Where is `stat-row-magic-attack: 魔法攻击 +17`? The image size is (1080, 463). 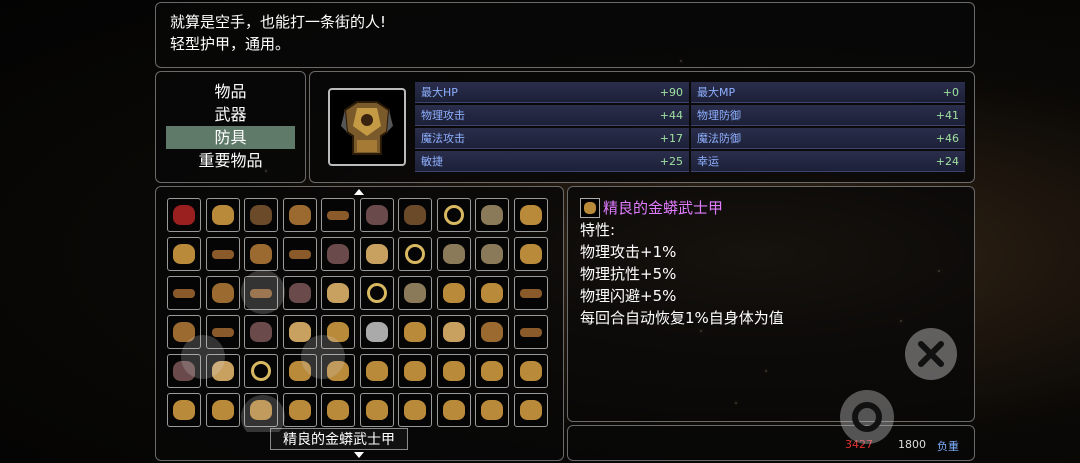
stat-row-magic-attack: 魔法攻击 +17 is located at coordinates (552, 138).